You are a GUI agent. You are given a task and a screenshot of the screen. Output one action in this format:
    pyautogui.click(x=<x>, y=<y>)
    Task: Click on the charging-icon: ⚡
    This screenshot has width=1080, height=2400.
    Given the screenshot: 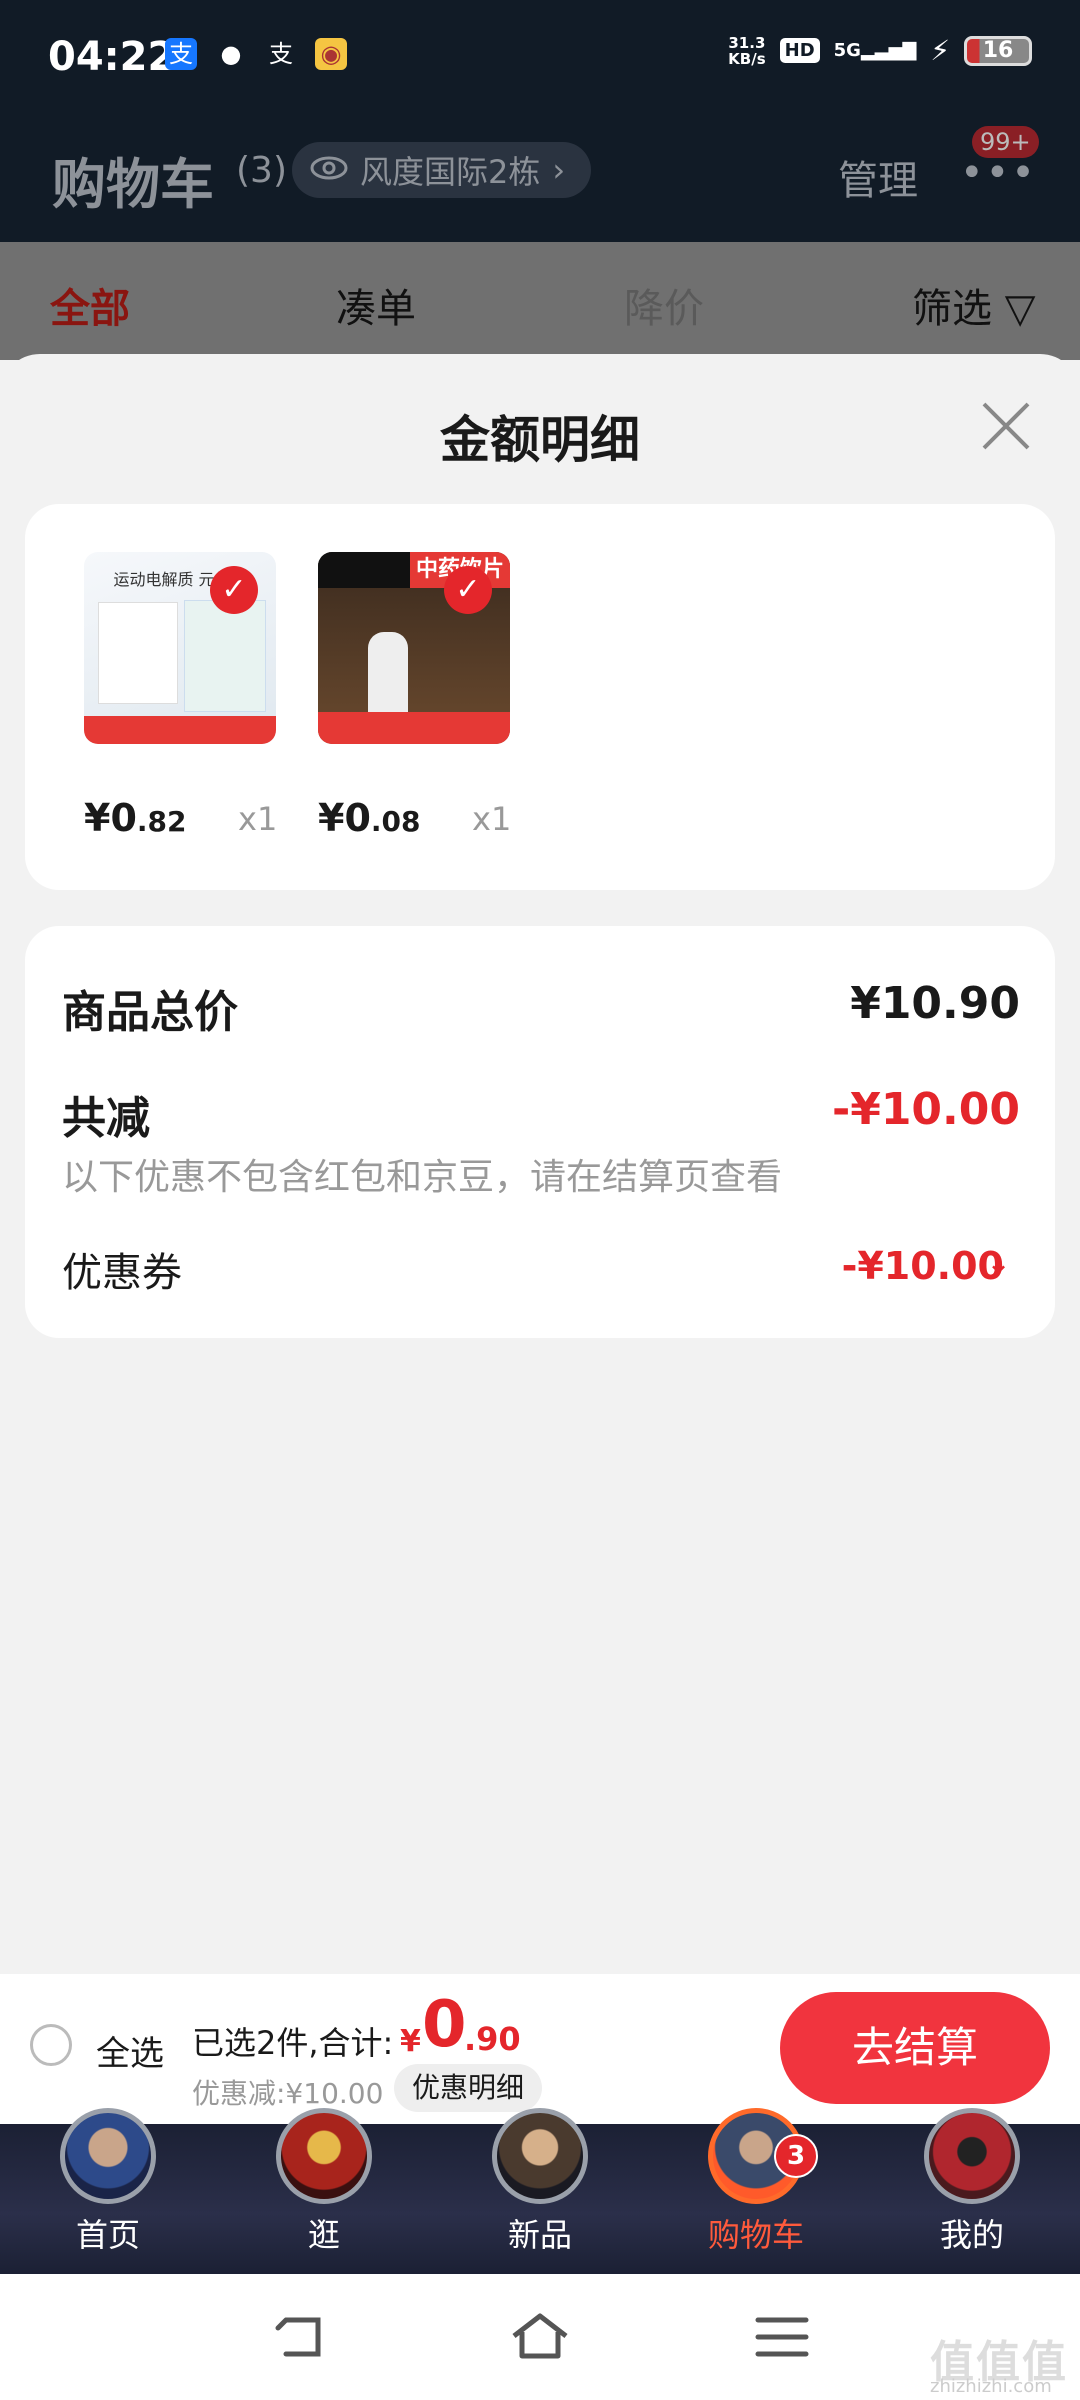 What is the action you would take?
    pyautogui.click(x=940, y=50)
    